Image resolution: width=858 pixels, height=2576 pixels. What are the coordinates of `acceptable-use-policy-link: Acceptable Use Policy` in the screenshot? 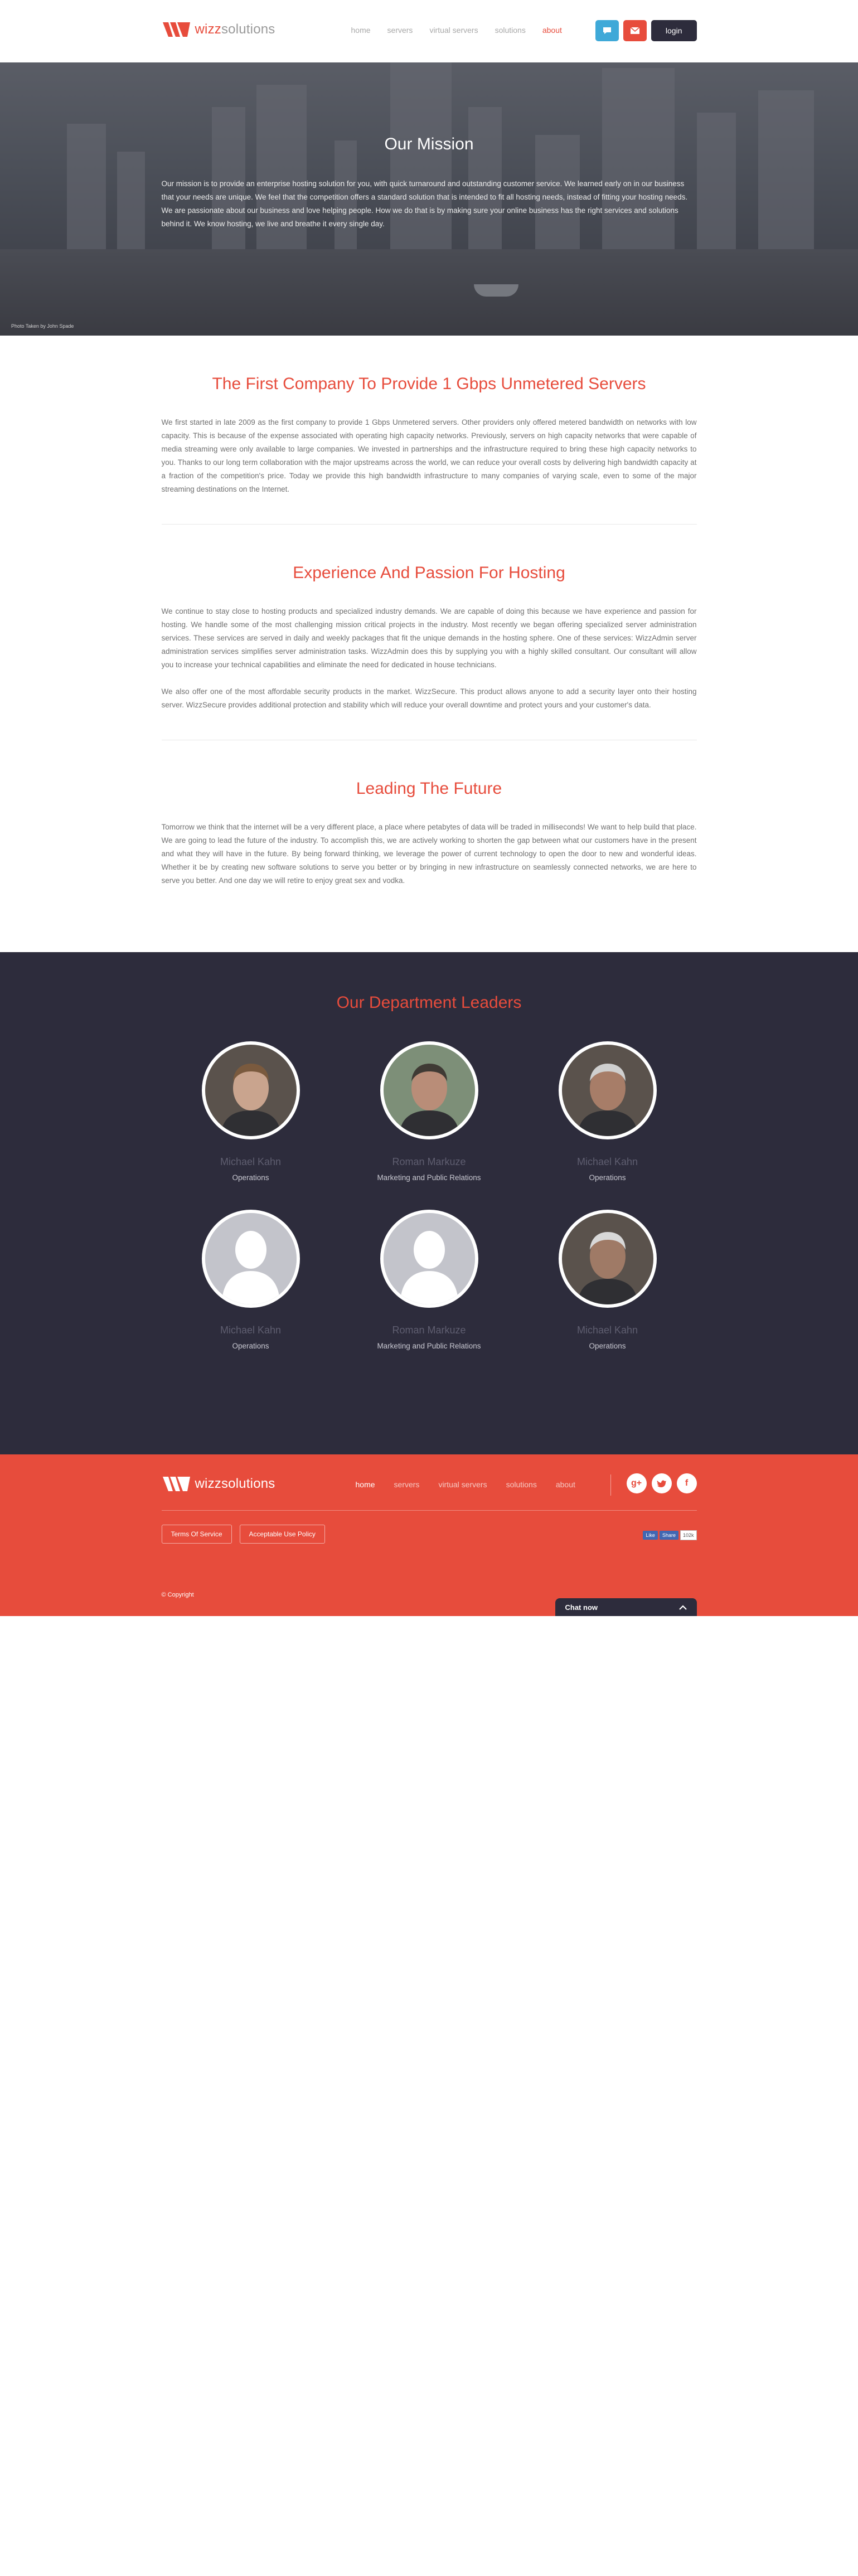 It's located at (282, 1534).